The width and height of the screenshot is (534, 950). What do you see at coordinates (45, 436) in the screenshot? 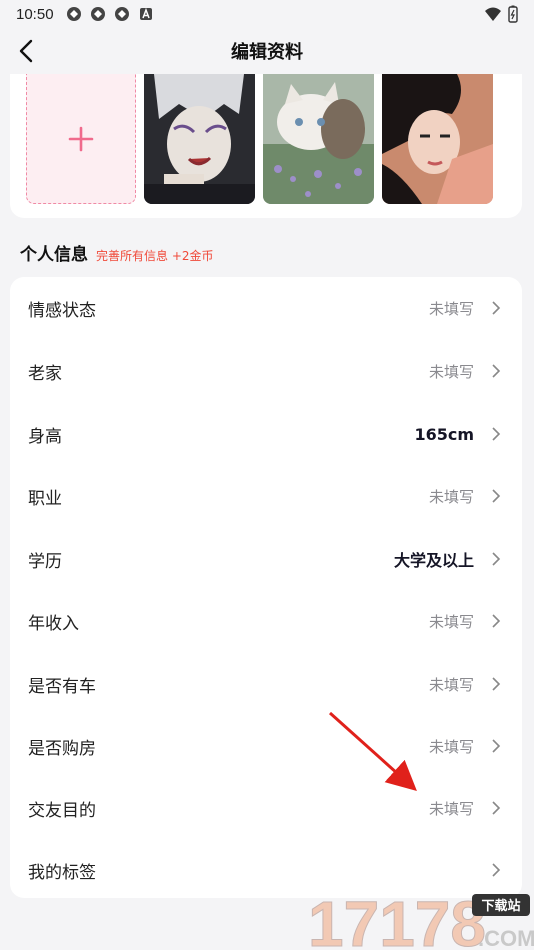
I see `row-label: 身高` at bounding box center [45, 436].